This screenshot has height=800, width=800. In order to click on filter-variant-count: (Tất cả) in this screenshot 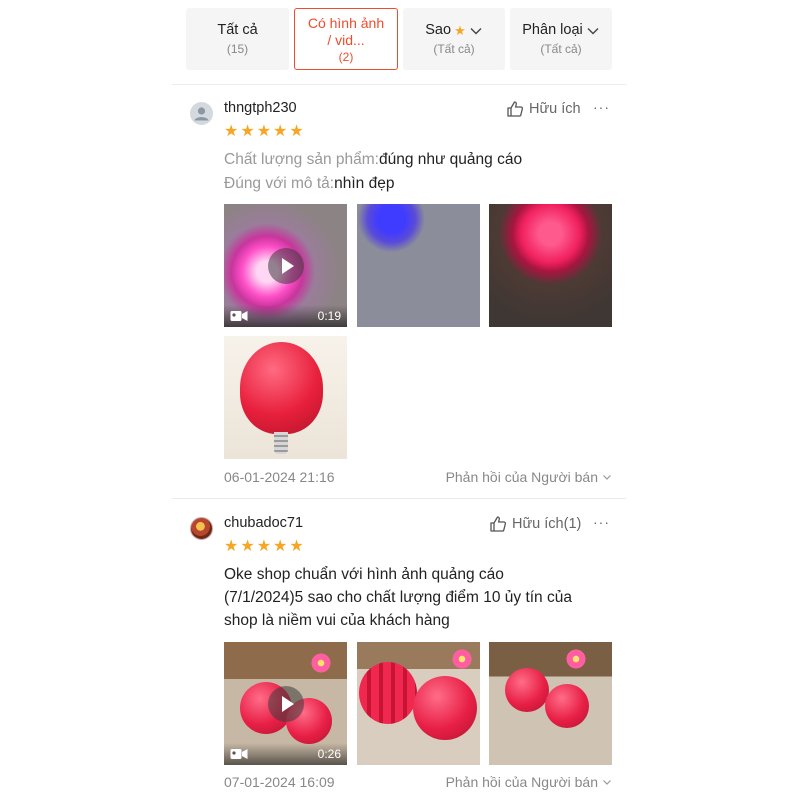, I will do `click(561, 49)`.